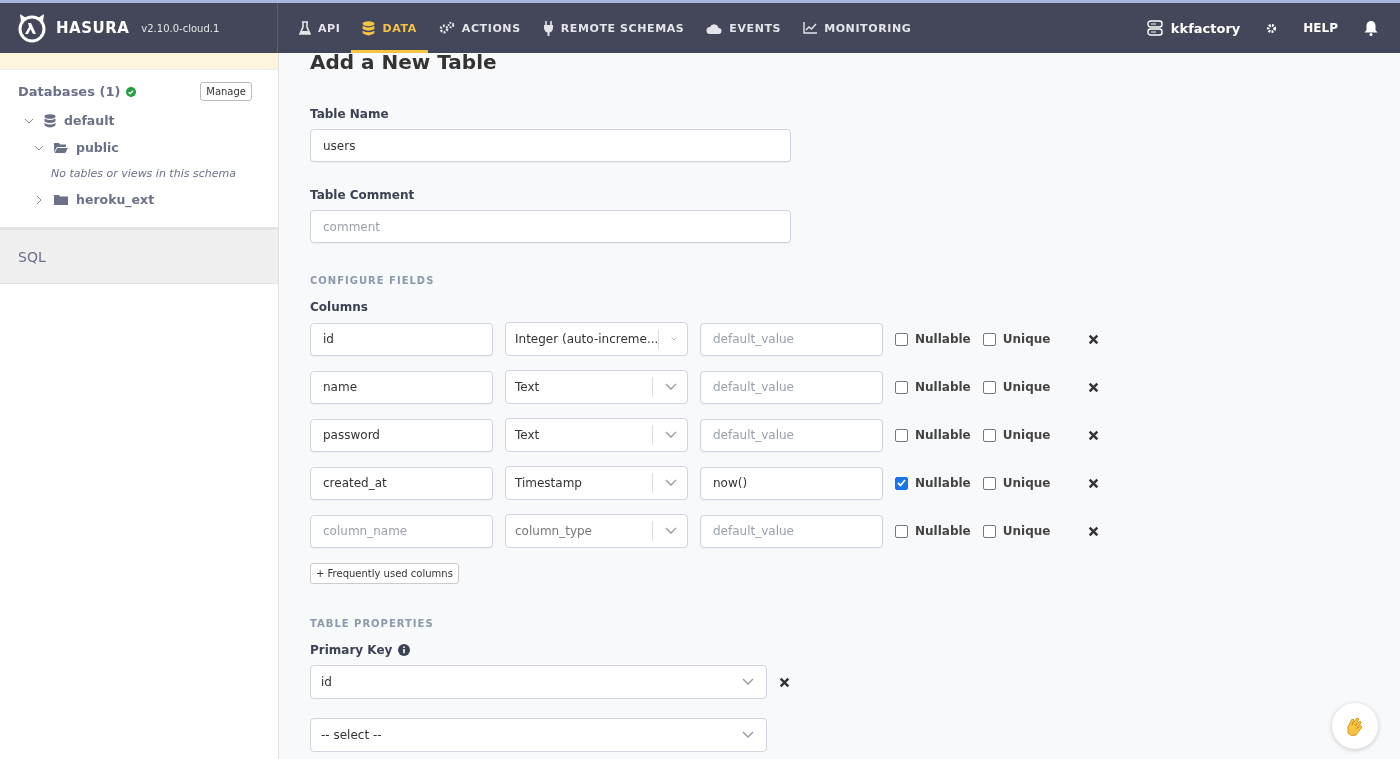 The image size is (1400, 759). What do you see at coordinates (384, 573) in the screenshot?
I see `frequent-columns-button: + Frequently used columns` at bounding box center [384, 573].